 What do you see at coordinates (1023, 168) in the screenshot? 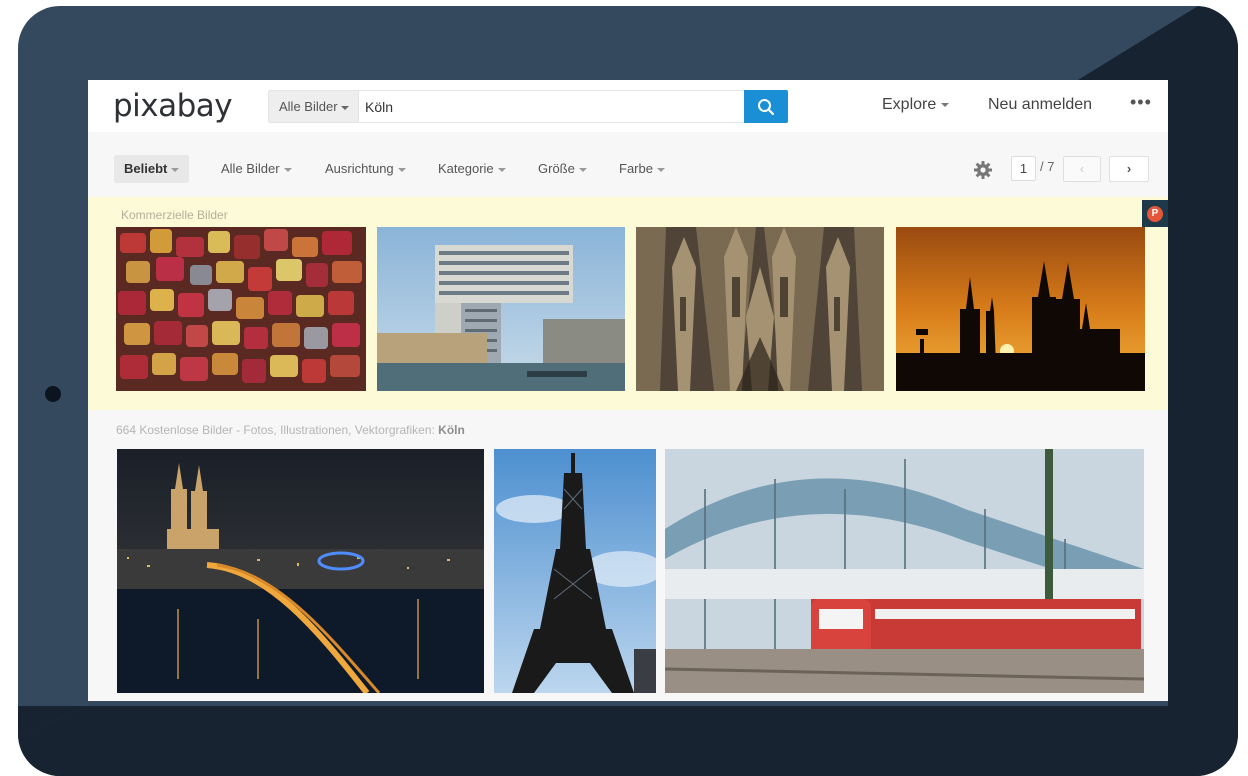
I see `page-number-input: 1` at bounding box center [1023, 168].